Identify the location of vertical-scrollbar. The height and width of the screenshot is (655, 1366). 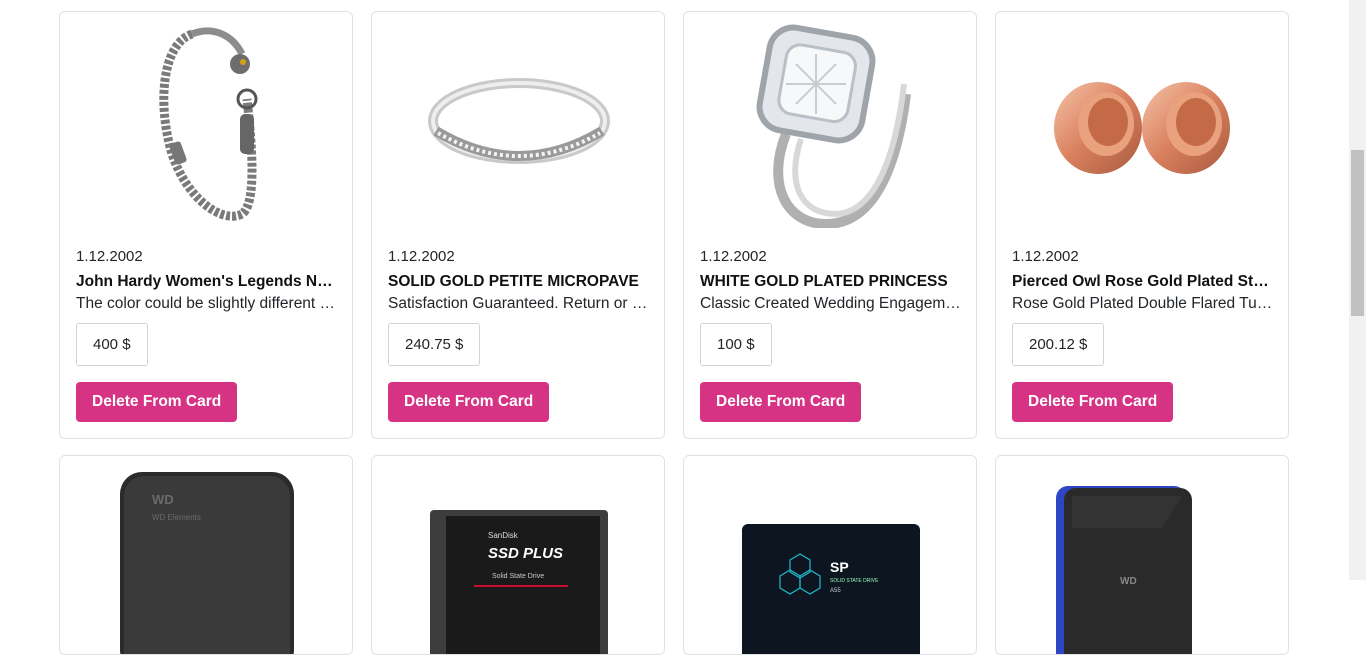
(1357, 290).